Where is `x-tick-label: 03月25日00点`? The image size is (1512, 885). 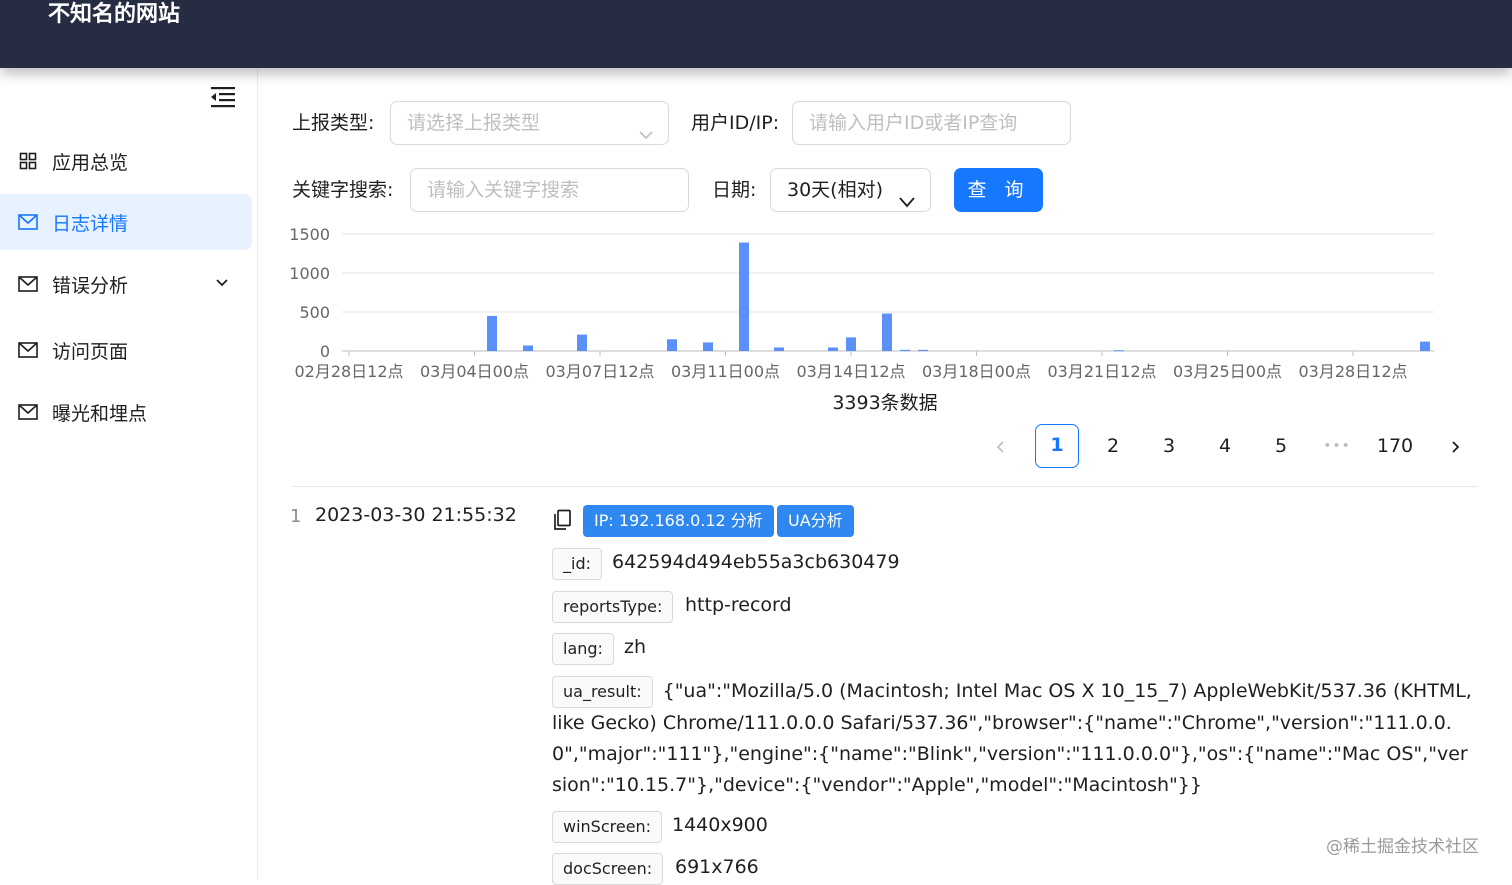 x-tick-label: 03月25日00点 is located at coordinates (1227, 371).